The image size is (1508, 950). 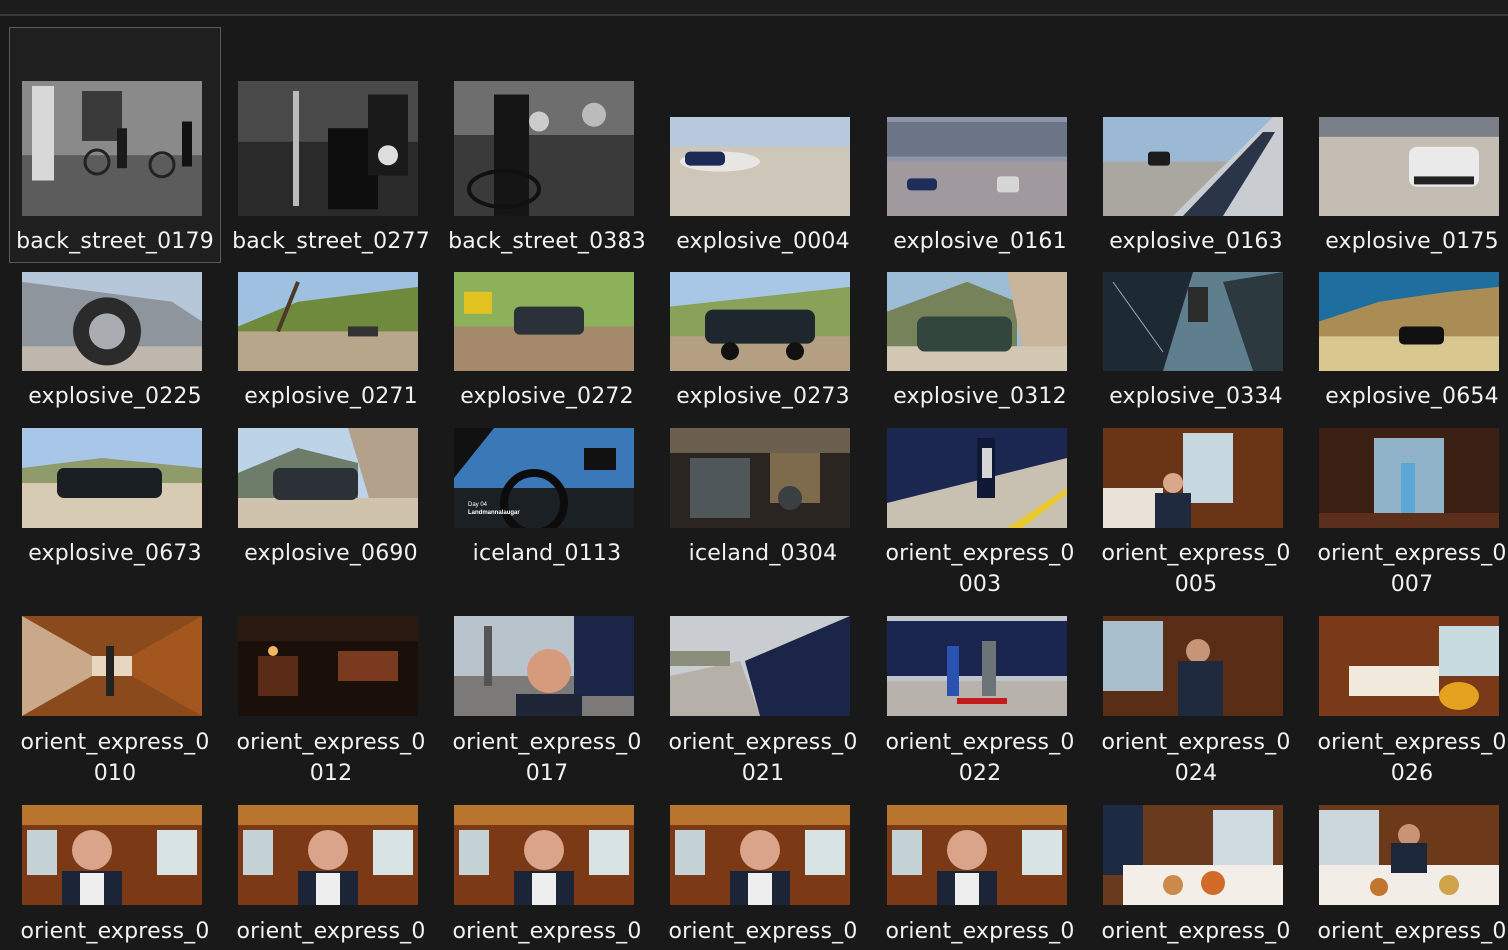 I want to click on file-tile: explosive_0175, so click(x=1407, y=145).